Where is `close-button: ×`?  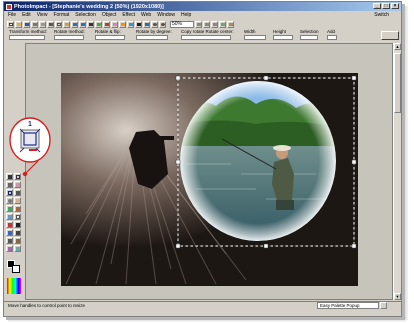 close-button: × is located at coordinates (395, 6).